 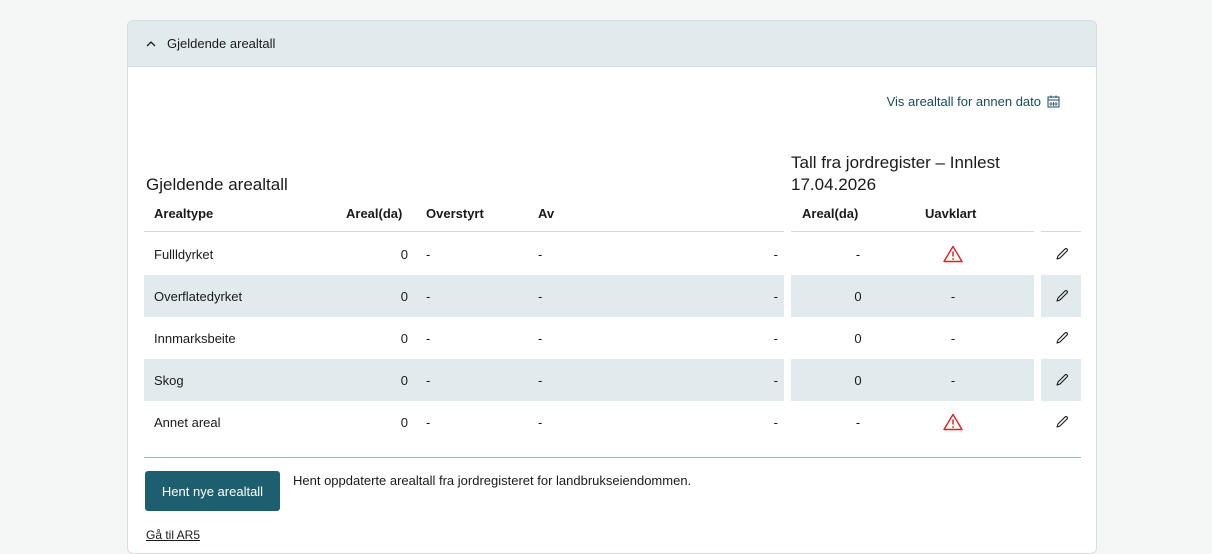 What do you see at coordinates (612, 44) in the screenshot?
I see `panel-header-toggle: Gjeldende arealtall` at bounding box center [612, 44].